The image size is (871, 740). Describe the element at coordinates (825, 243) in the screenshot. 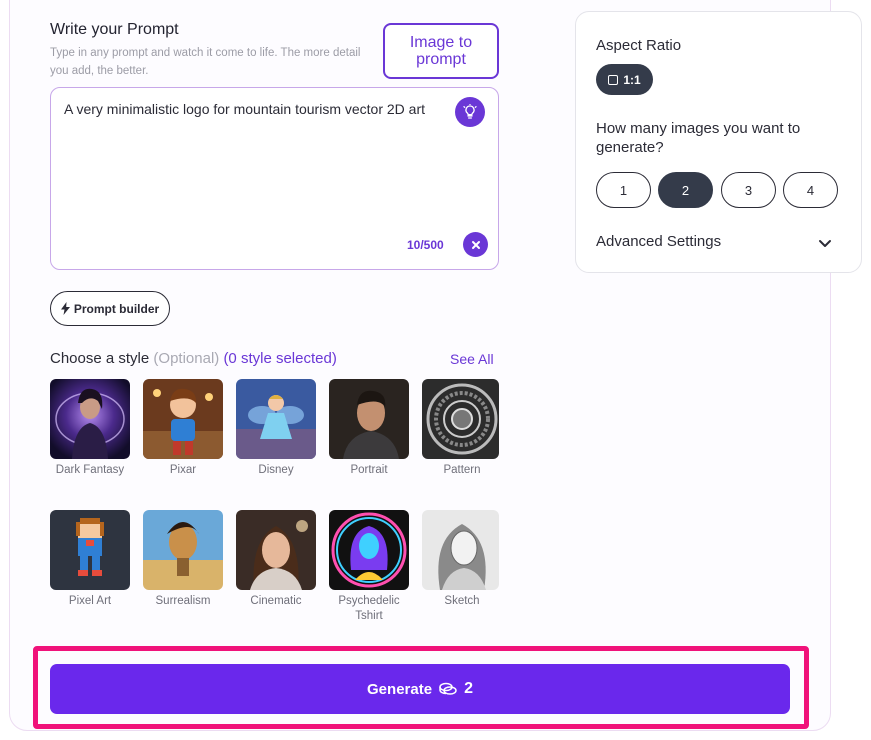

I see `chevron-down-icon` at that location.